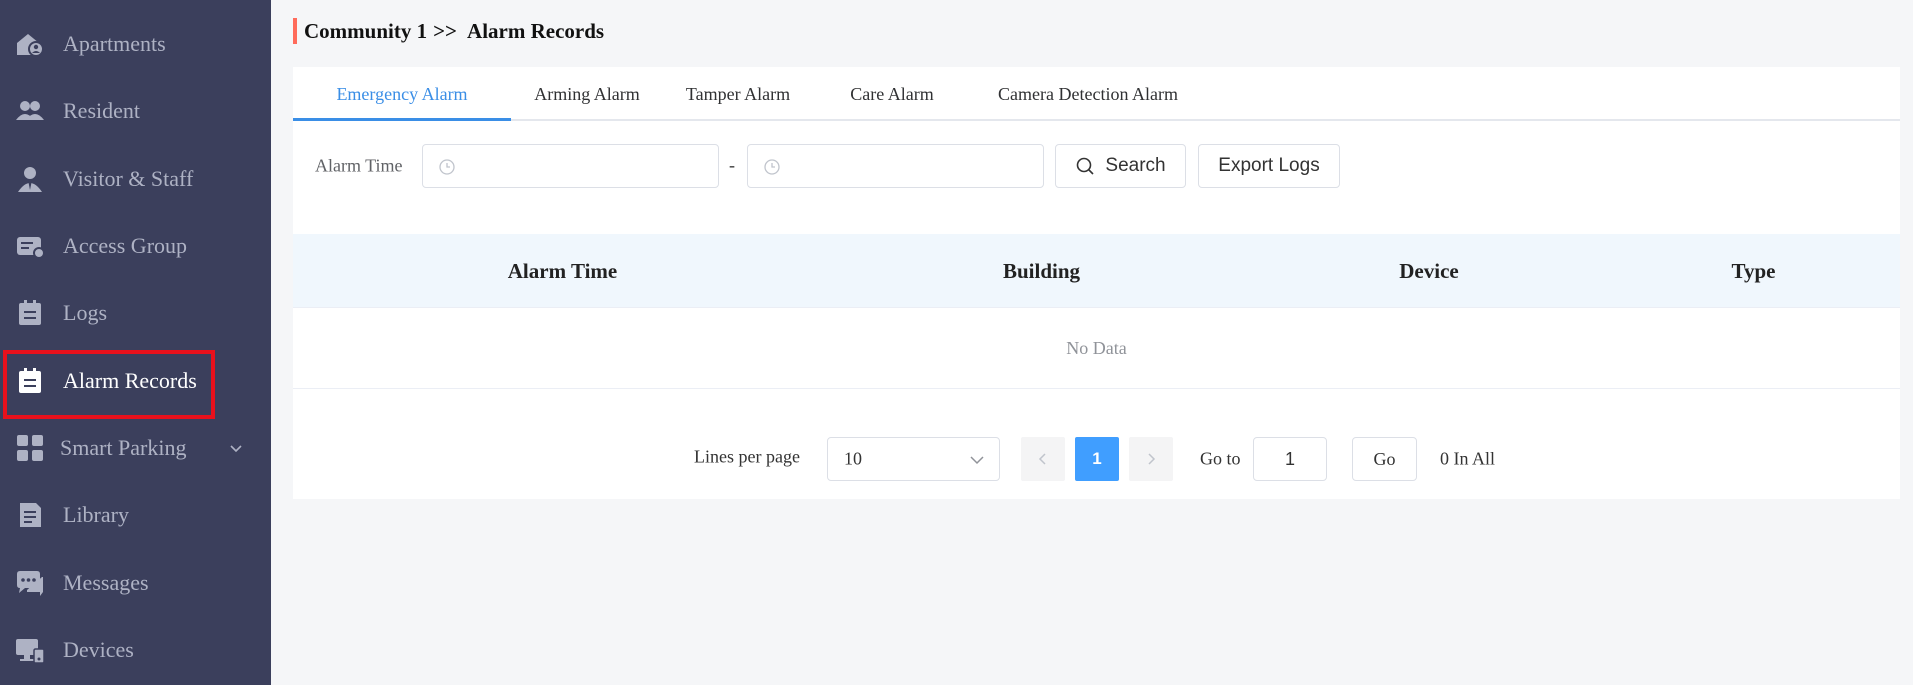  Describe the element at coordinates (123, 447) in the screenshot. I see `sidebar-item-label: Smart Parking` at that location.